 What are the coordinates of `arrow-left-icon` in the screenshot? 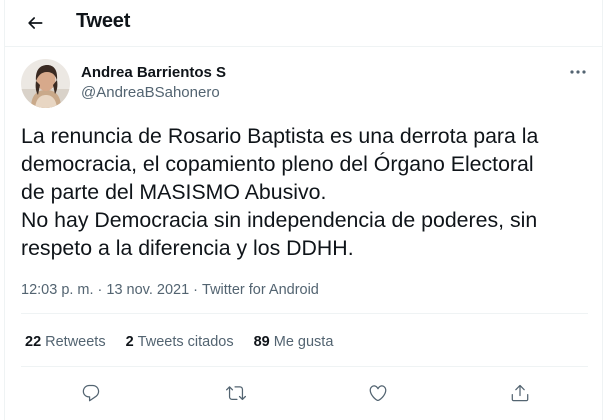 It's located at (35, 23).